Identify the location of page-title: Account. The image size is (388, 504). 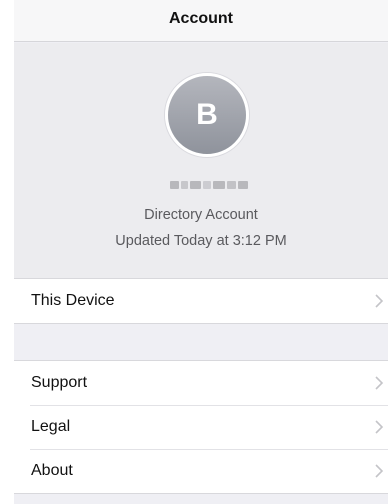
(201, 18).